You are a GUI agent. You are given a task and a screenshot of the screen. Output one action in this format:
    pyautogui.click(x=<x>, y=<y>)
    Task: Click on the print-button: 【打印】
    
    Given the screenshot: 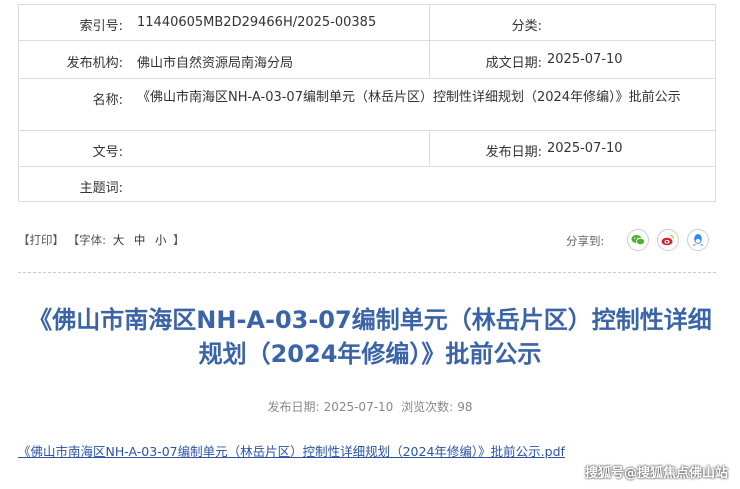 What is the action you would take?
    pyautogui.click(x=41, y=240)
    